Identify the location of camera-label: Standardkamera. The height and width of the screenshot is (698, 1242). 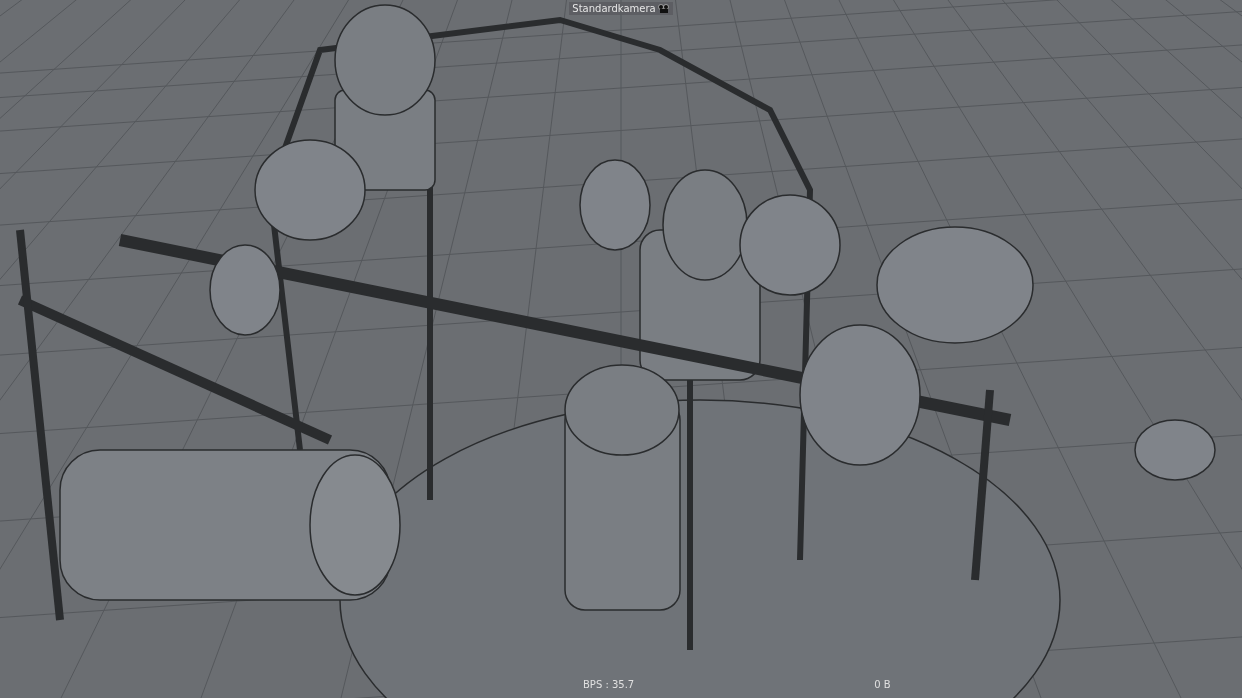
(621, 8).